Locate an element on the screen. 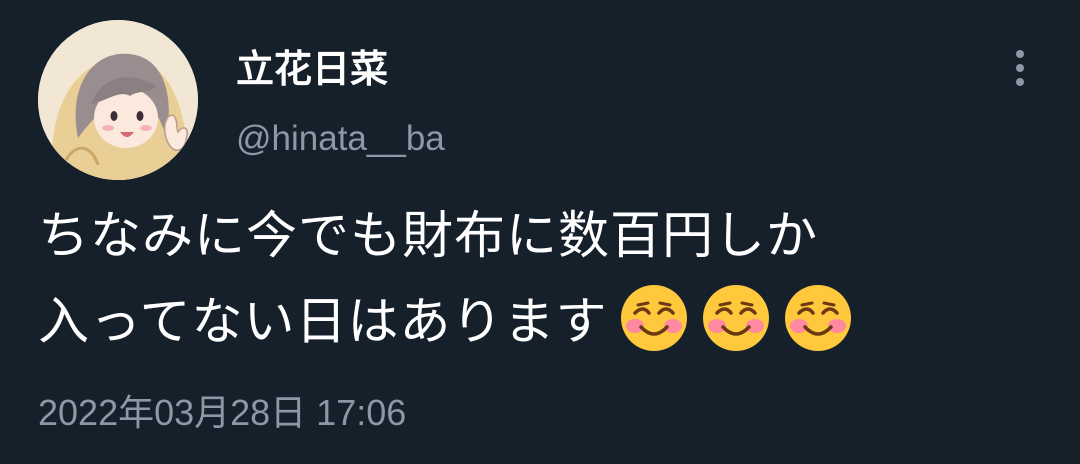  avatar-image is located at coordinates (118, 100).